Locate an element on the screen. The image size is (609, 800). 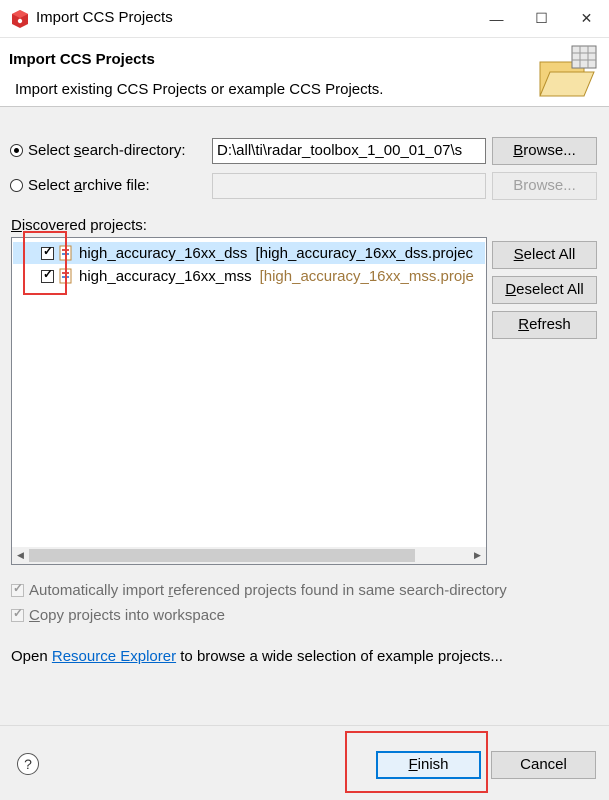
search-directory-option: Select search-directory: is located at coordinates (98, 150).